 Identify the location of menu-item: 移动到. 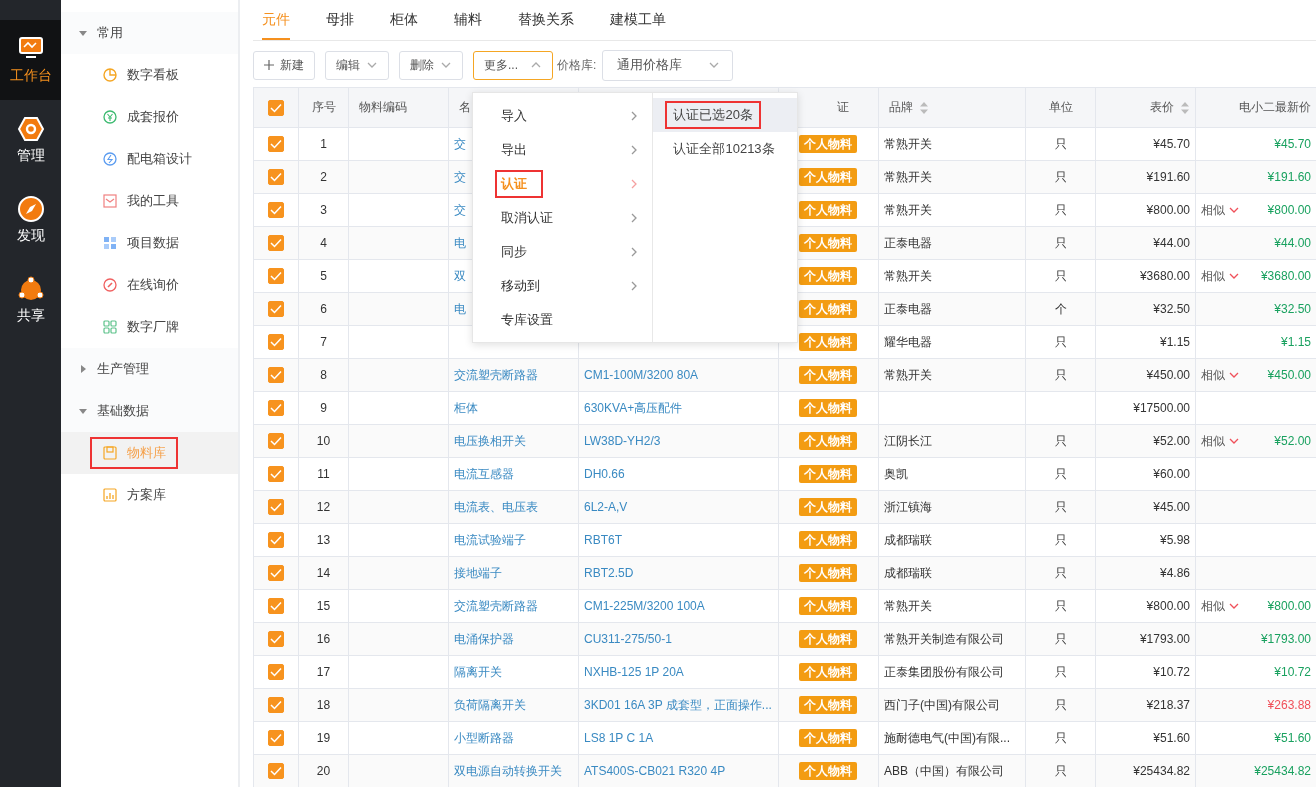
(563, 286).